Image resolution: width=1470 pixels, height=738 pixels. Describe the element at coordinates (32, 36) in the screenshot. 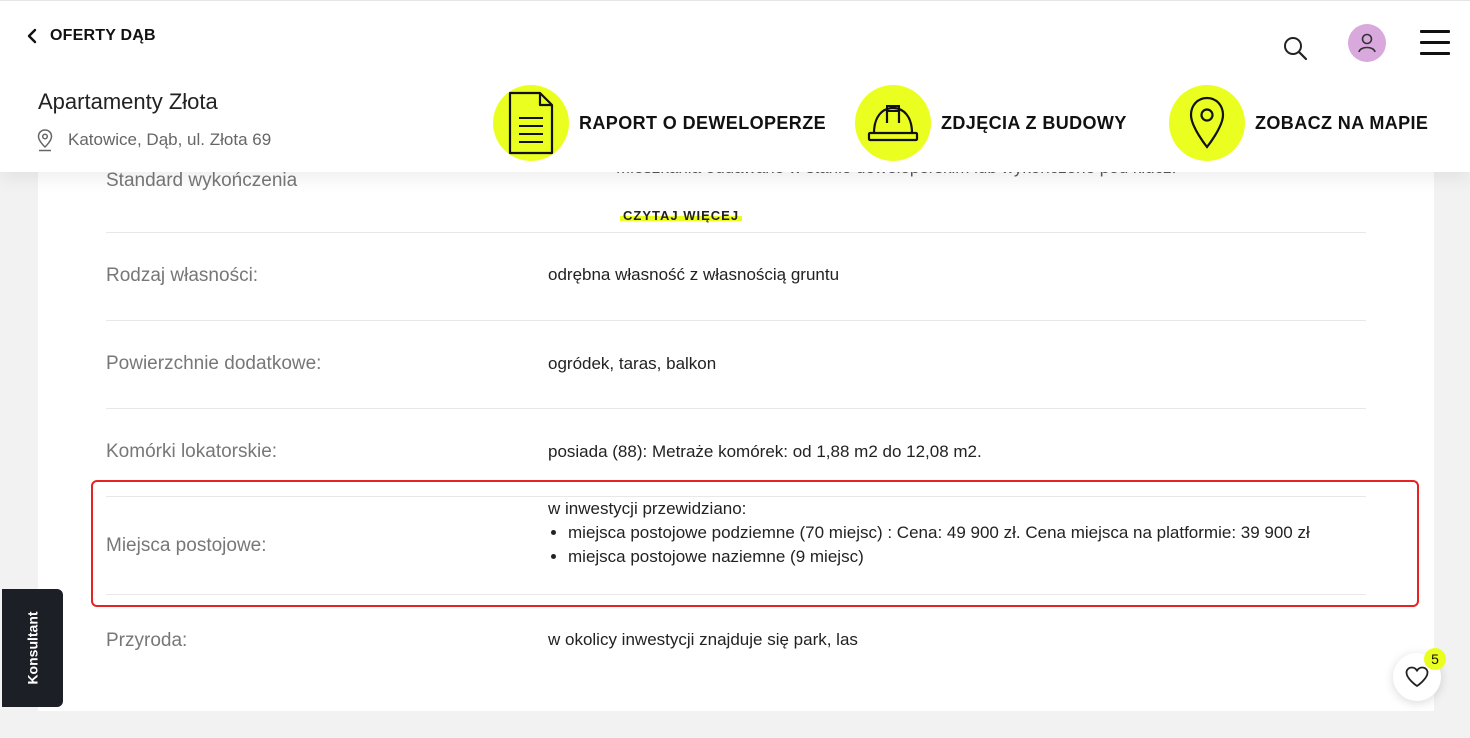

I see `chevron-left-icon` at that location.